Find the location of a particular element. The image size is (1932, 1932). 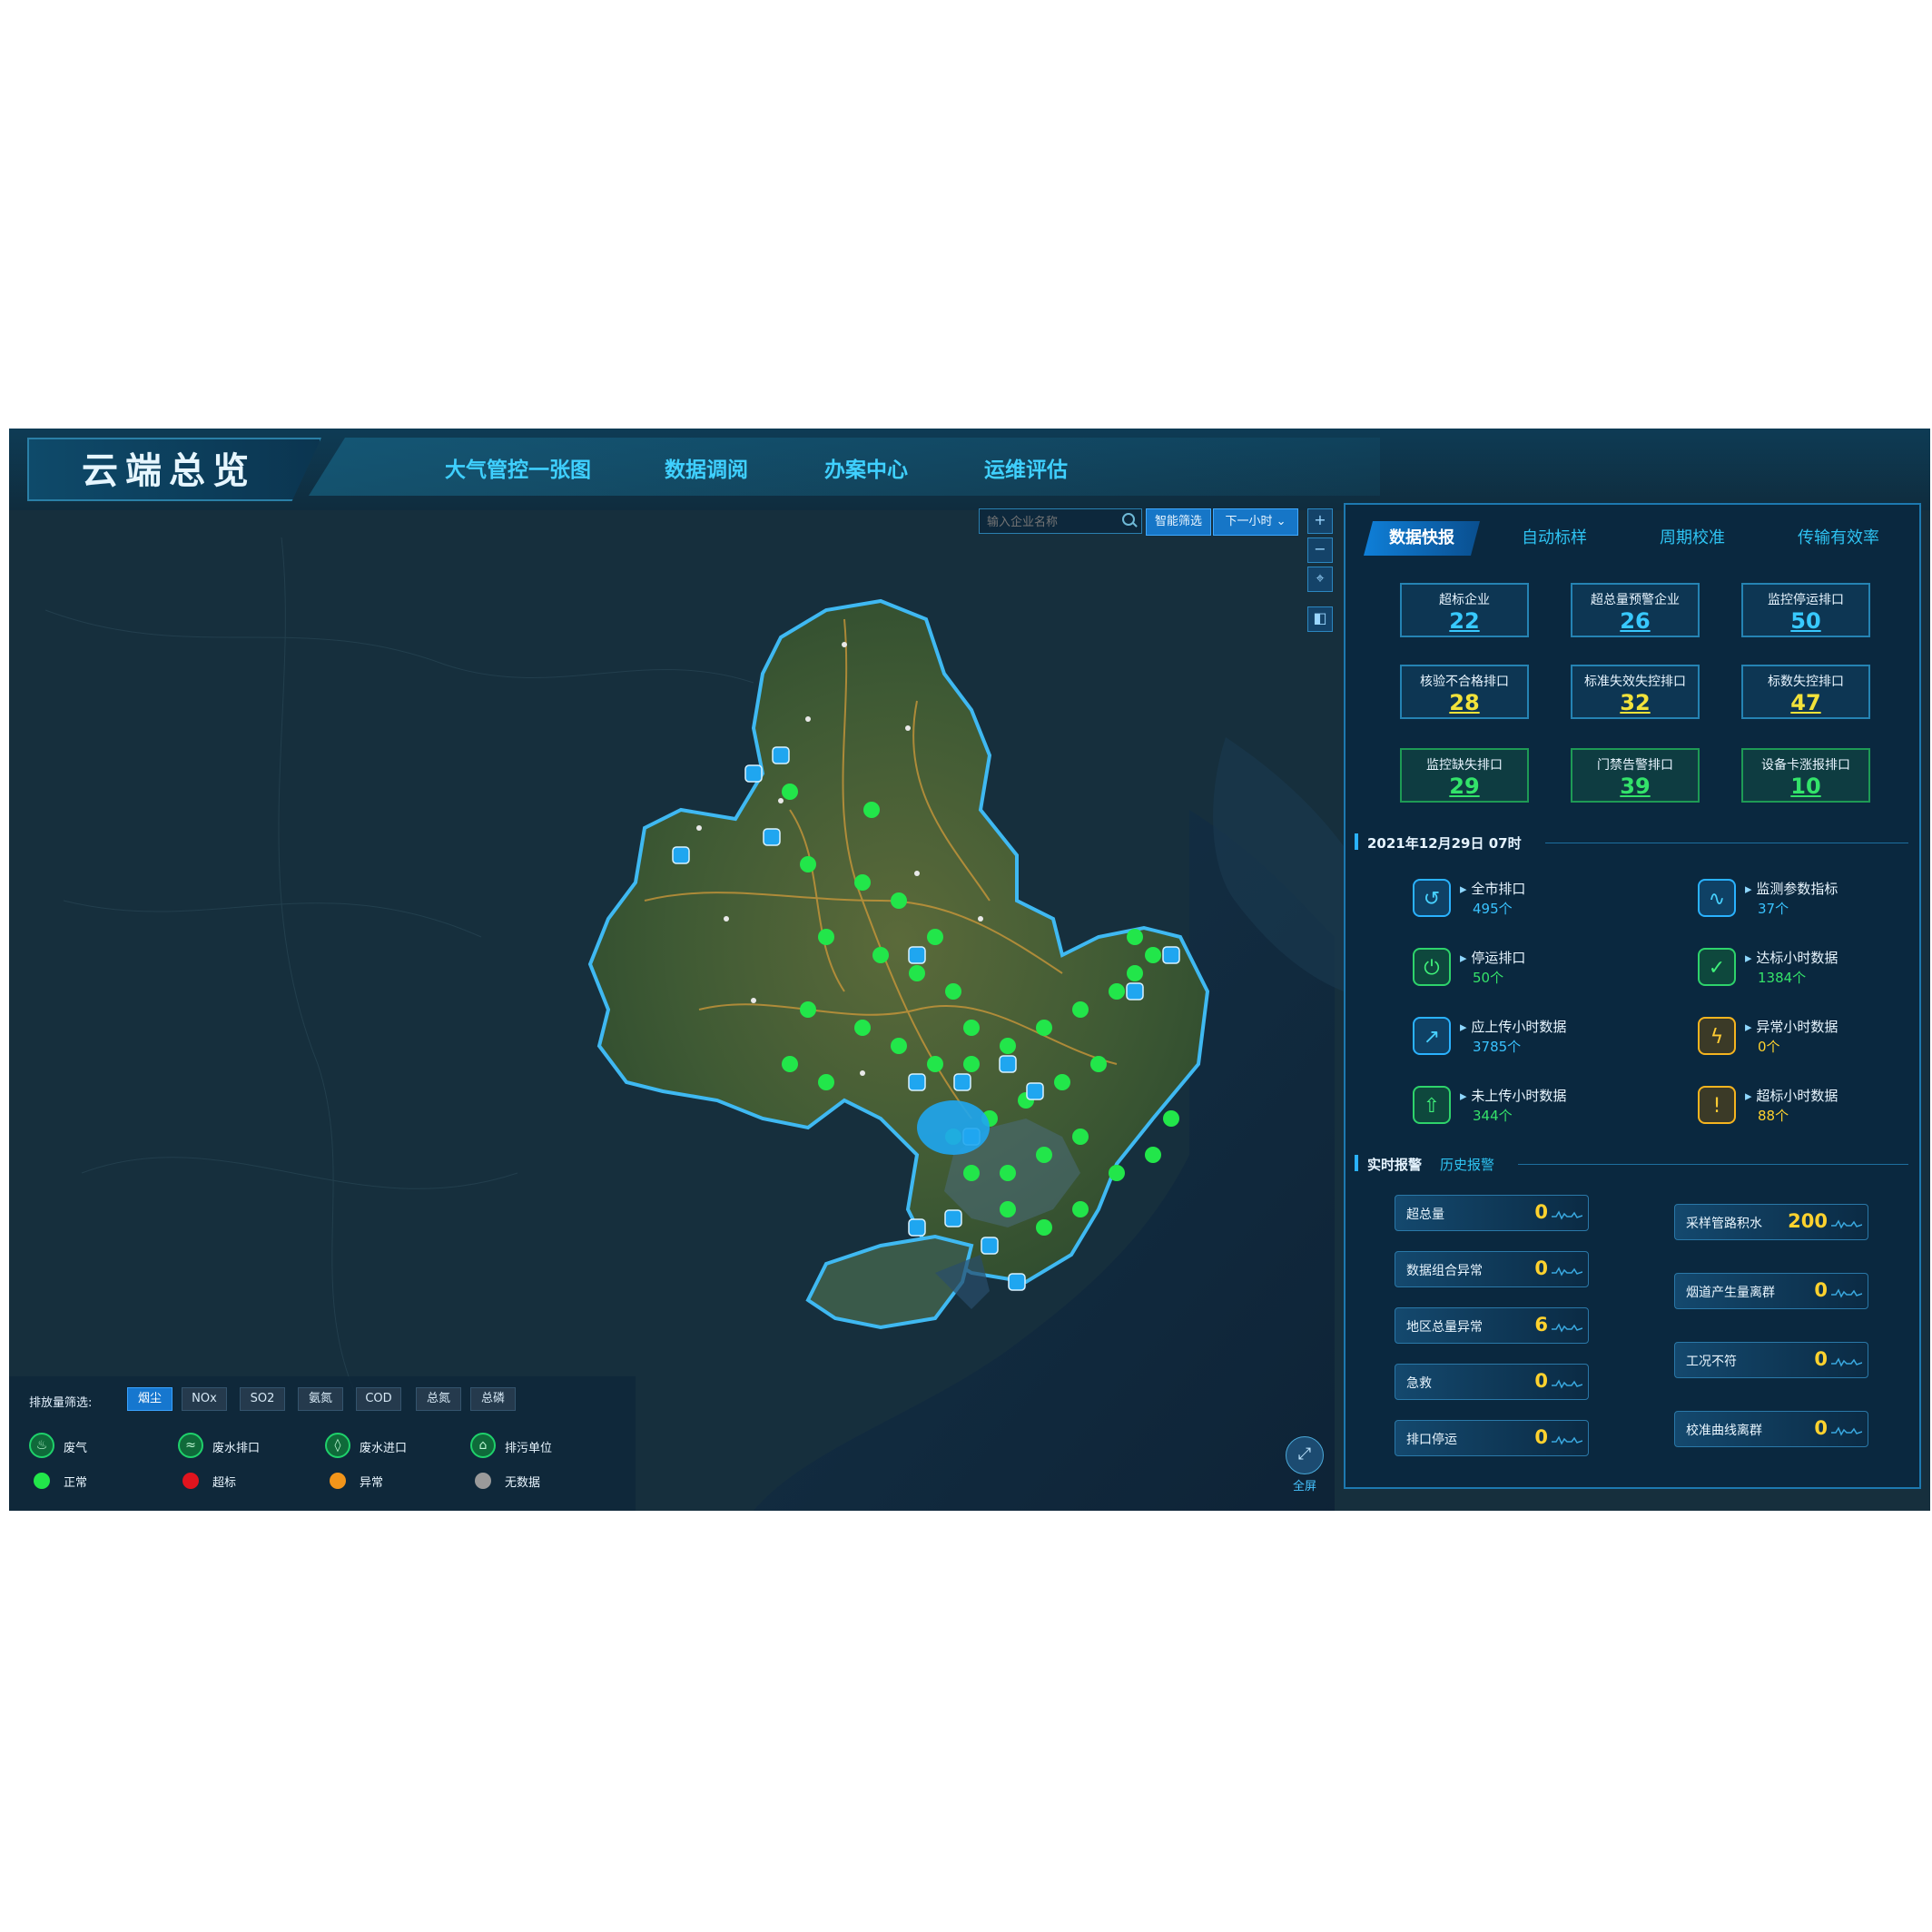

alarm-item: 校准曲线离群 0 is located at coordinates (1771, 1429).